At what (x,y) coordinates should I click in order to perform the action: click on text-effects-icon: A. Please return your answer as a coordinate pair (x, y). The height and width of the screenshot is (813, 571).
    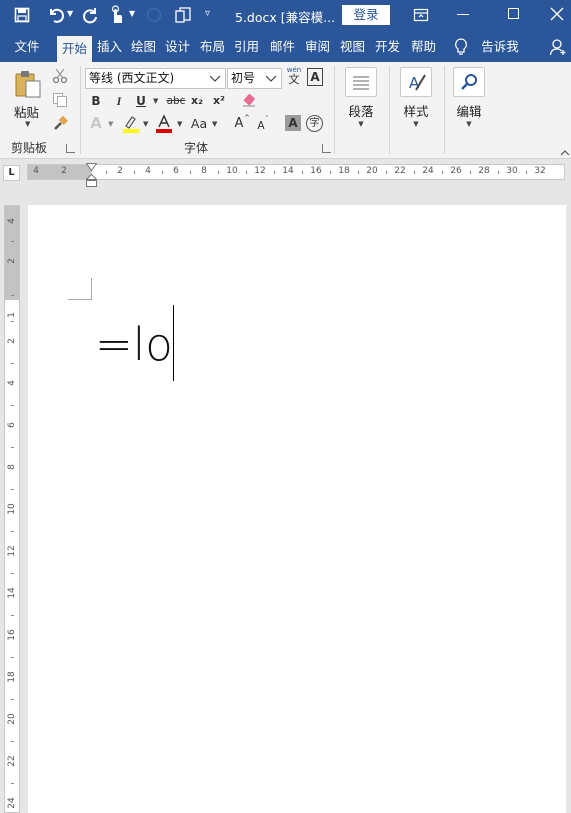
    Looking at the image, I should click on (96, 123).